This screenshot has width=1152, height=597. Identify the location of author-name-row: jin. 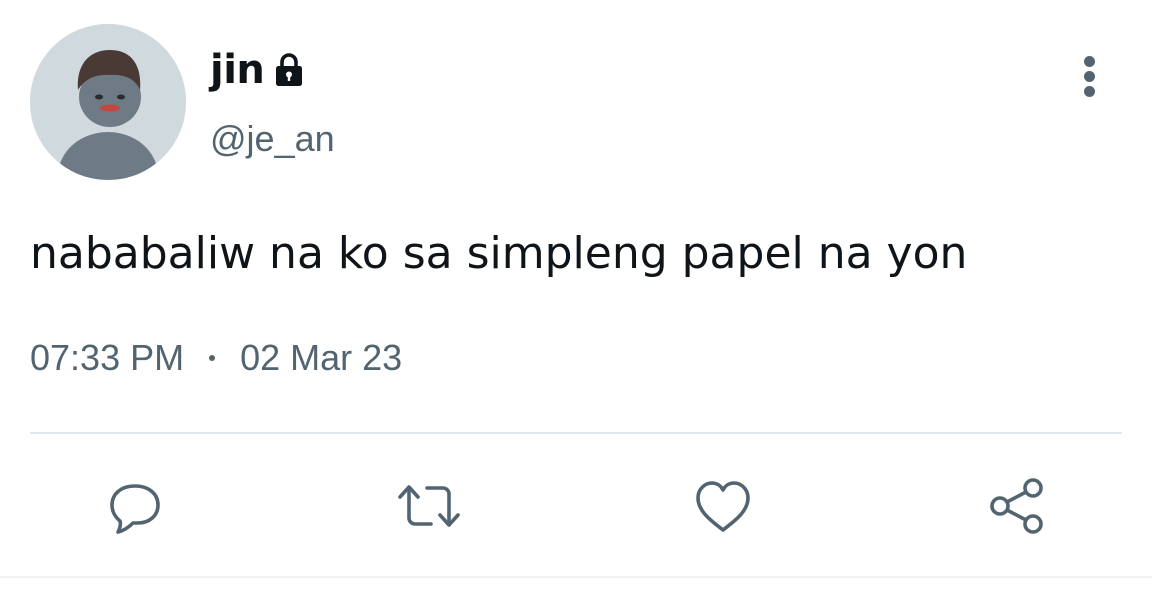
(259, 70).